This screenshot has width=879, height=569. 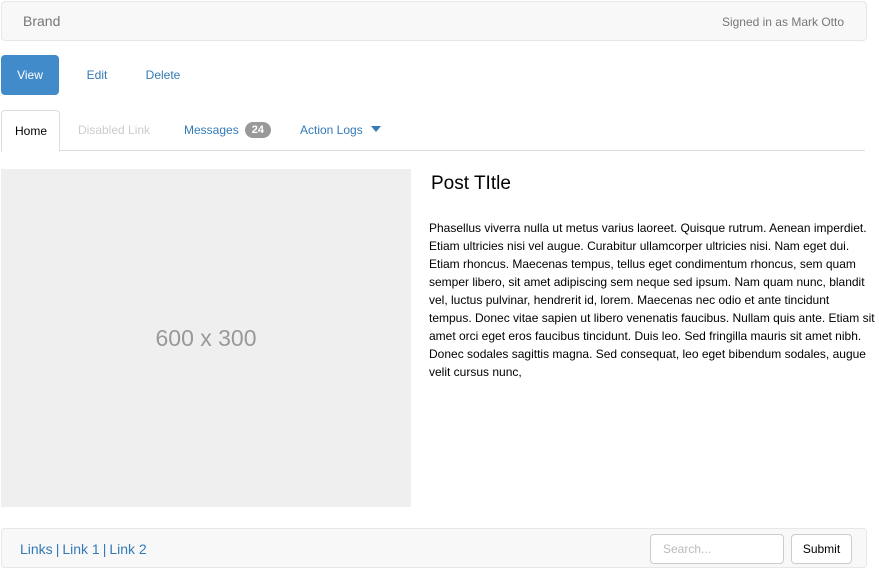 I want to click on placeholder-image-label: 600 x 300, so click(x=206, y=337).